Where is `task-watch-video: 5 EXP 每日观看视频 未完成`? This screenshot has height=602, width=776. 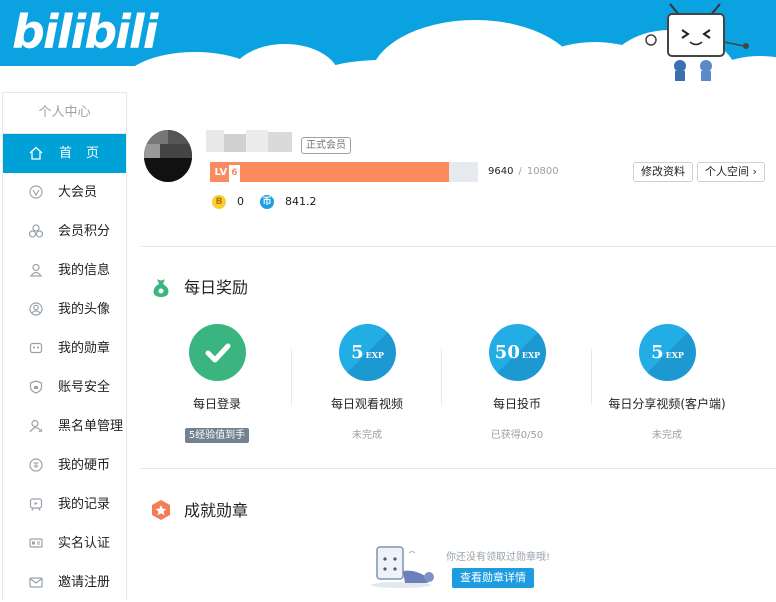
task-watch-video: 5 EXP 每日观看视频 未完成 is located at coordinates (367, 384).